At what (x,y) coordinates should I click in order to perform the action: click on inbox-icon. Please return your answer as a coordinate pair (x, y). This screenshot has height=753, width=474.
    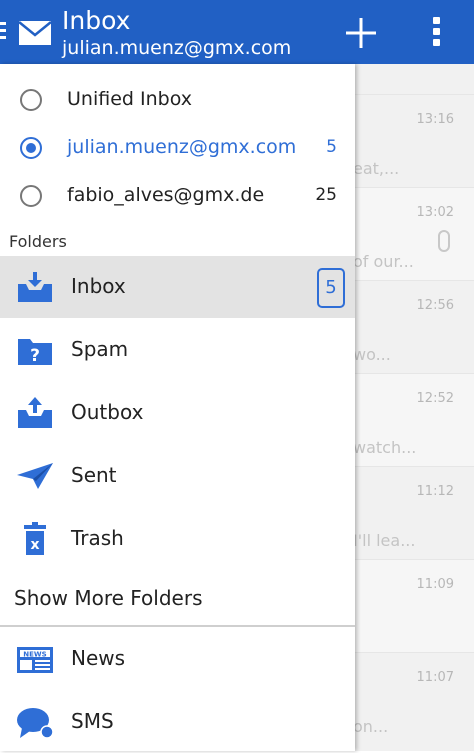
    Looking at the image, I should click on (35, 287).